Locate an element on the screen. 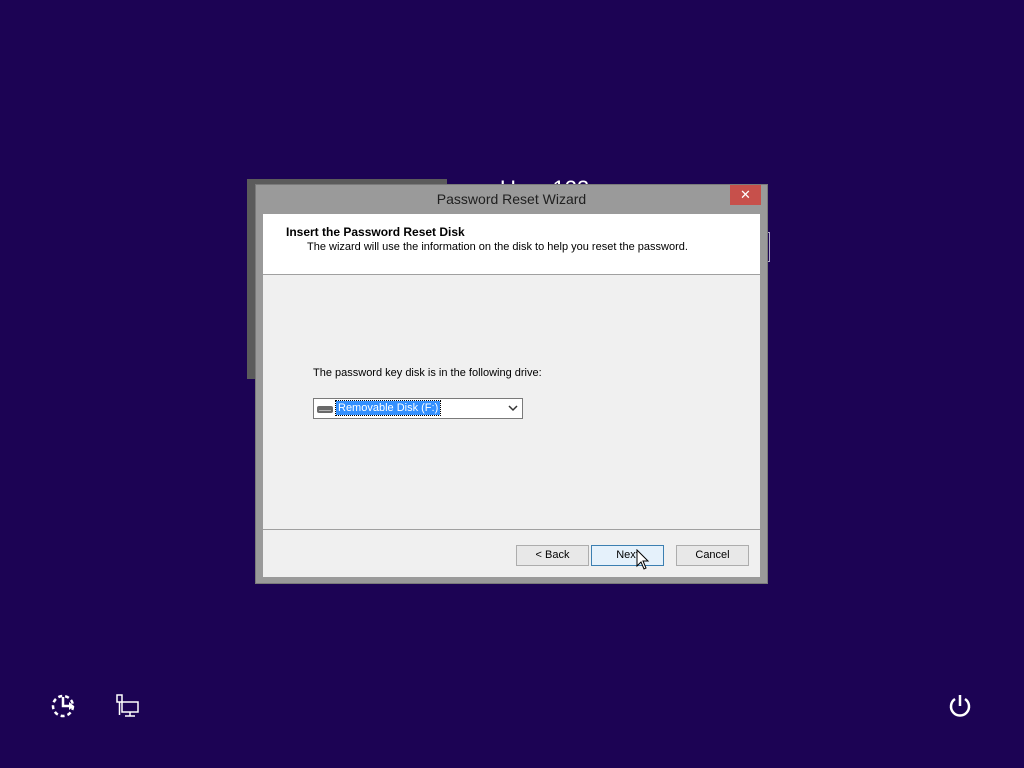  back-button: < Back is located at coordinates (552, 555).